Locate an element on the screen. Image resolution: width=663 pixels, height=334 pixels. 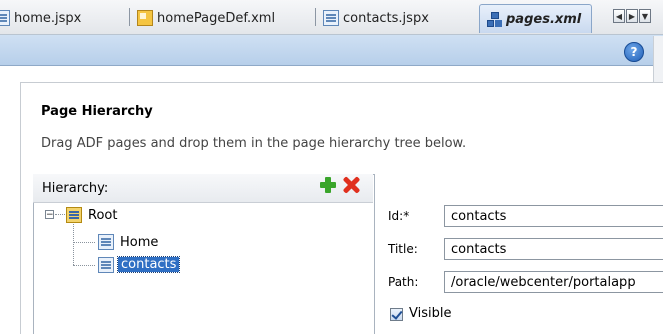
page-title: Page Hierarchy is located at coordinates (97, 111).